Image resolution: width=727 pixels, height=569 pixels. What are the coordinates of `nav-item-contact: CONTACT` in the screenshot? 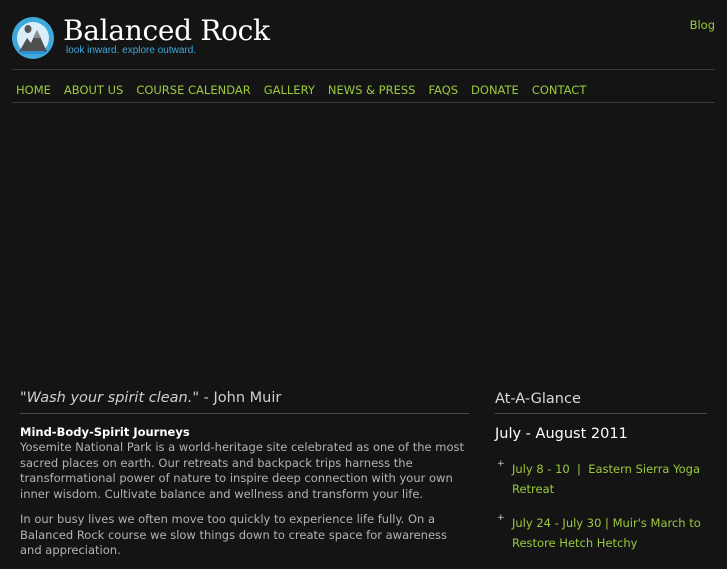 It's located at (559, 88).